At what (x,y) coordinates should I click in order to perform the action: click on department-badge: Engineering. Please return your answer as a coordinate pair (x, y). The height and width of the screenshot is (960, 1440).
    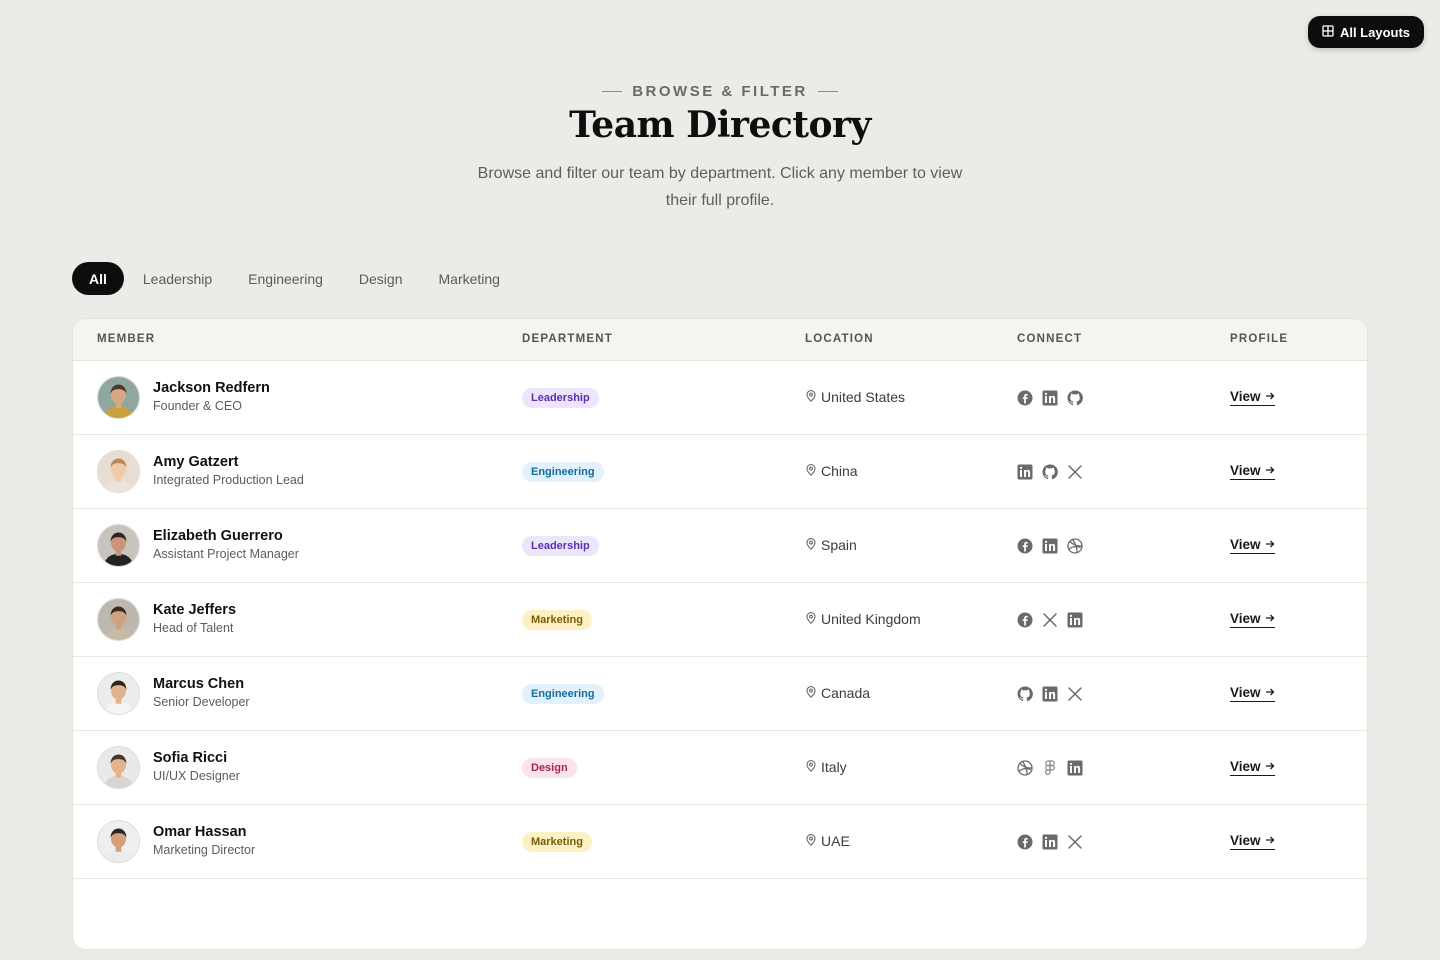
    Looking at the image, I should click on (563, 694).